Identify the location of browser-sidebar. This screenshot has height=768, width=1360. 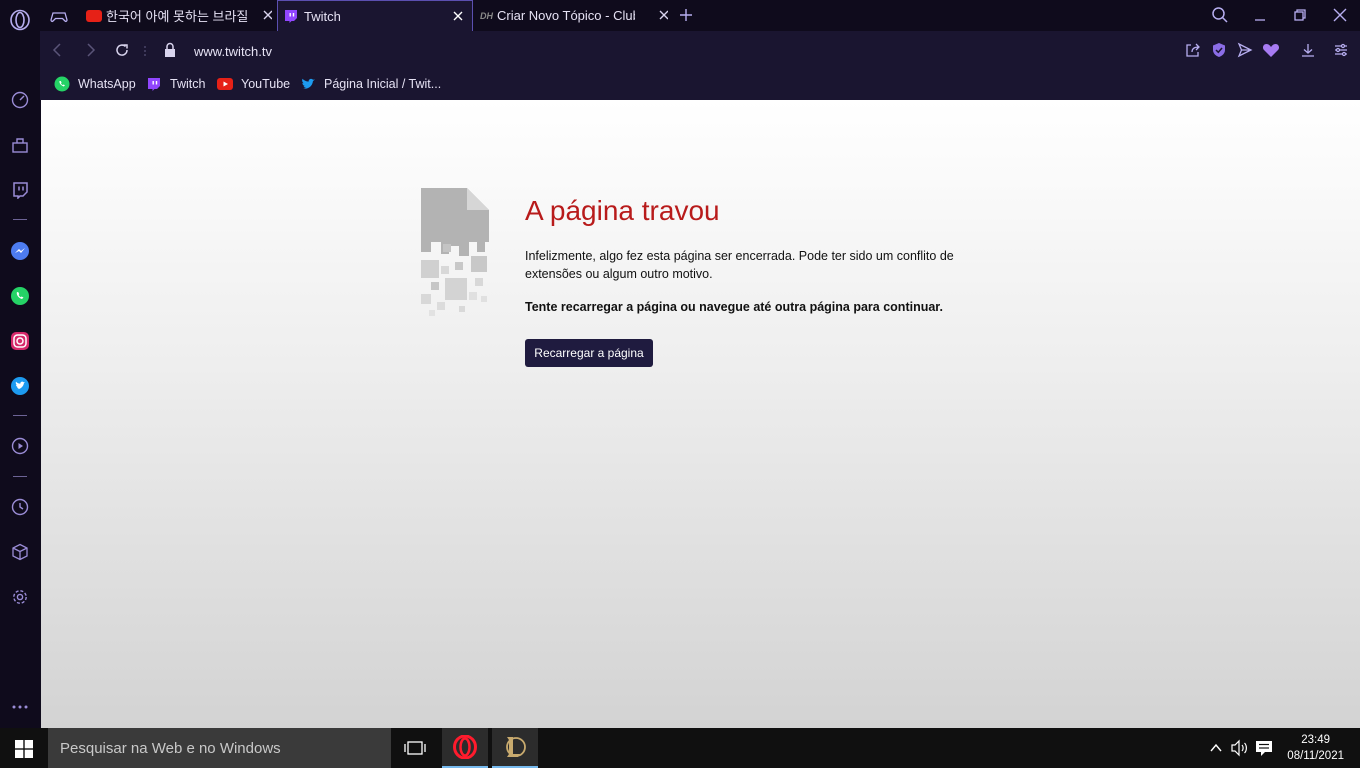
(20, 364).